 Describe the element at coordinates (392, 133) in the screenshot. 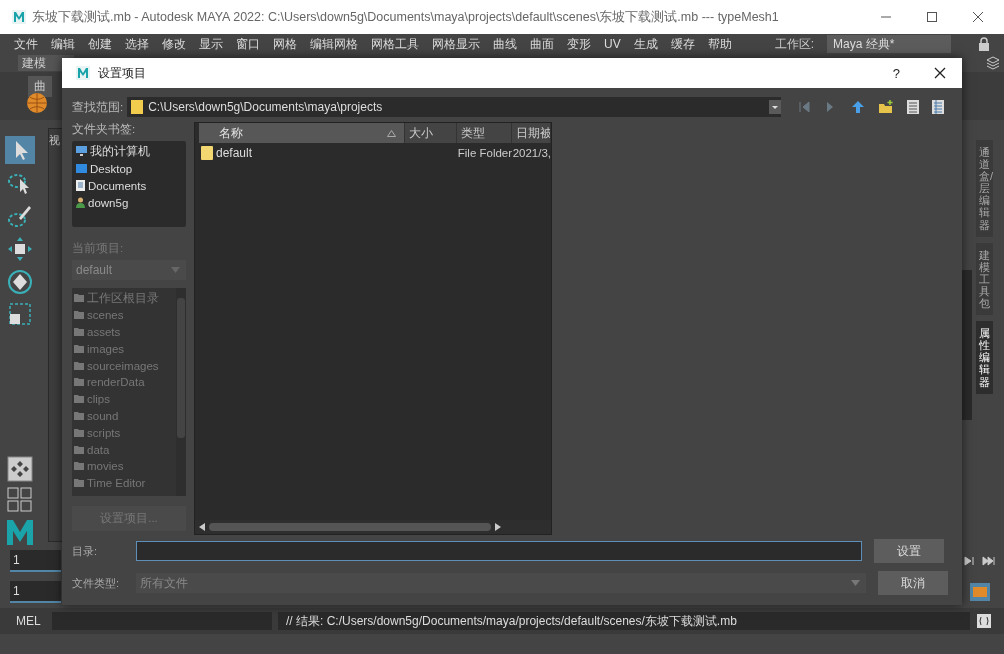

I see `sort-icon` at that location.